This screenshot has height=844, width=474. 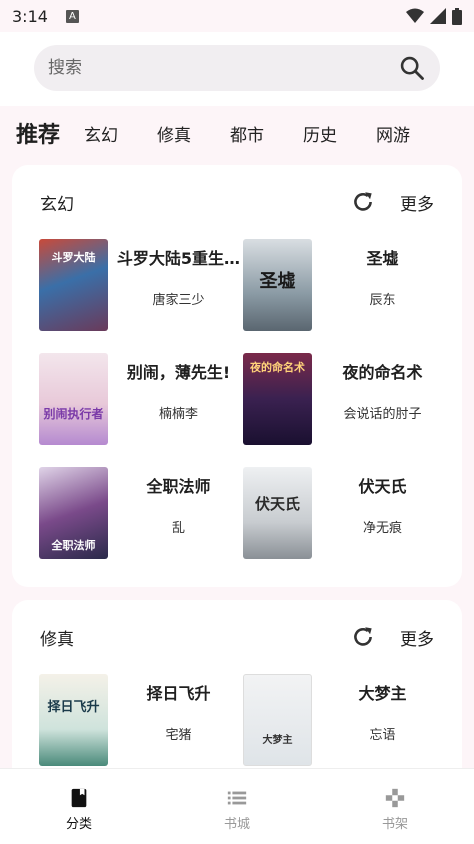 I want to click on nav-label: 分类, so click(x=78, y=824).